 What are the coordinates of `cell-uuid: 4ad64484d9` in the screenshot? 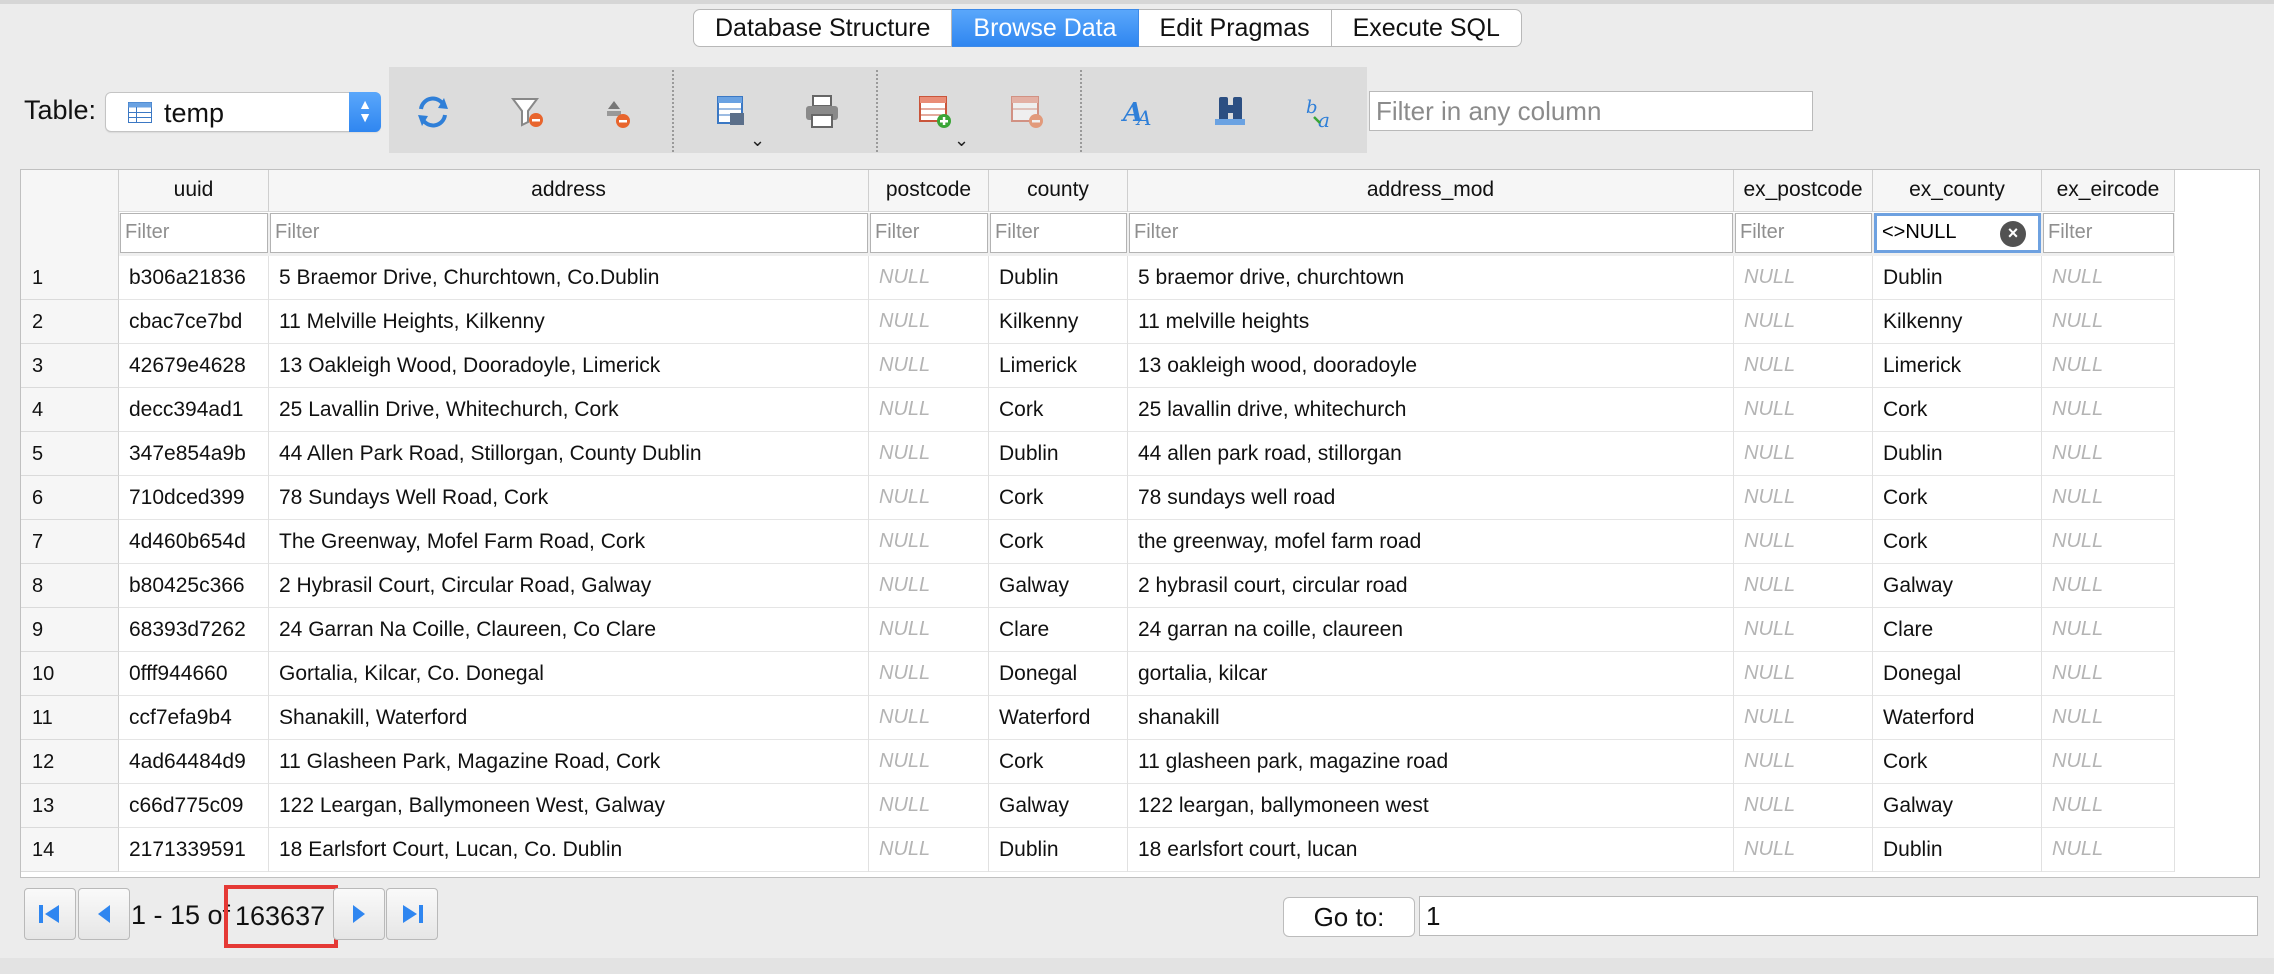 It's located at (194, 762).